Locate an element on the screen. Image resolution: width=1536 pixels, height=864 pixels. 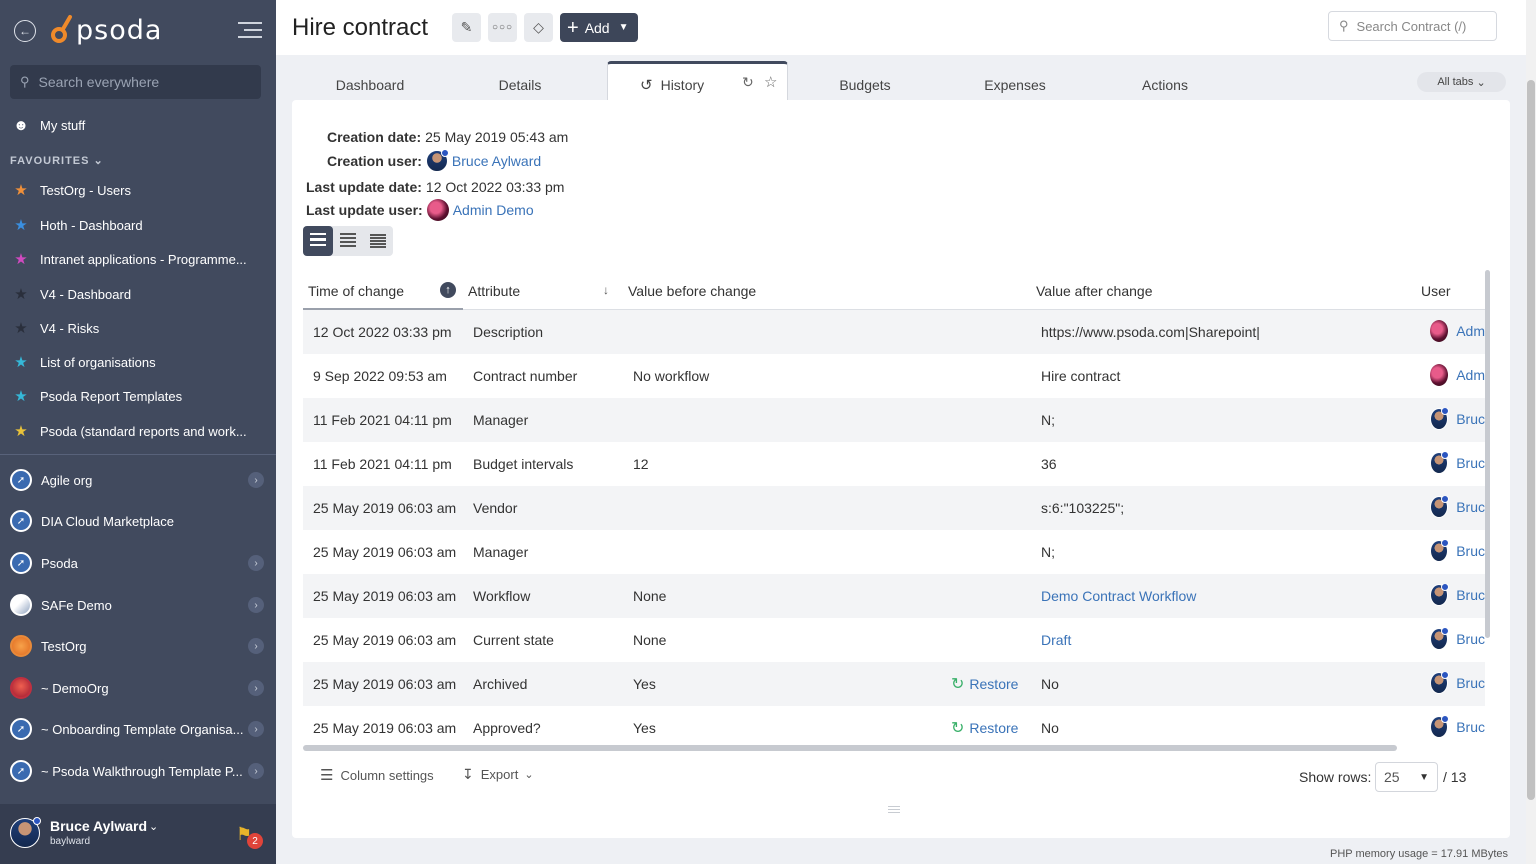
tab-actions: Actions is located at coordinates (1165, 85).